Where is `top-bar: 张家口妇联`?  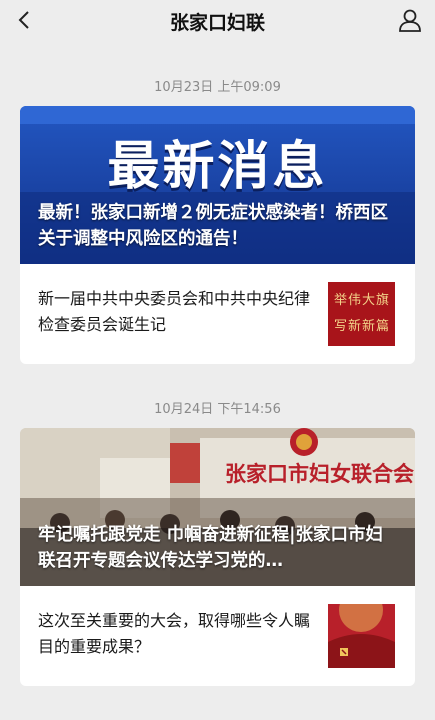 top-bar: 张家口妇联 is located at coordinates (217, 20).